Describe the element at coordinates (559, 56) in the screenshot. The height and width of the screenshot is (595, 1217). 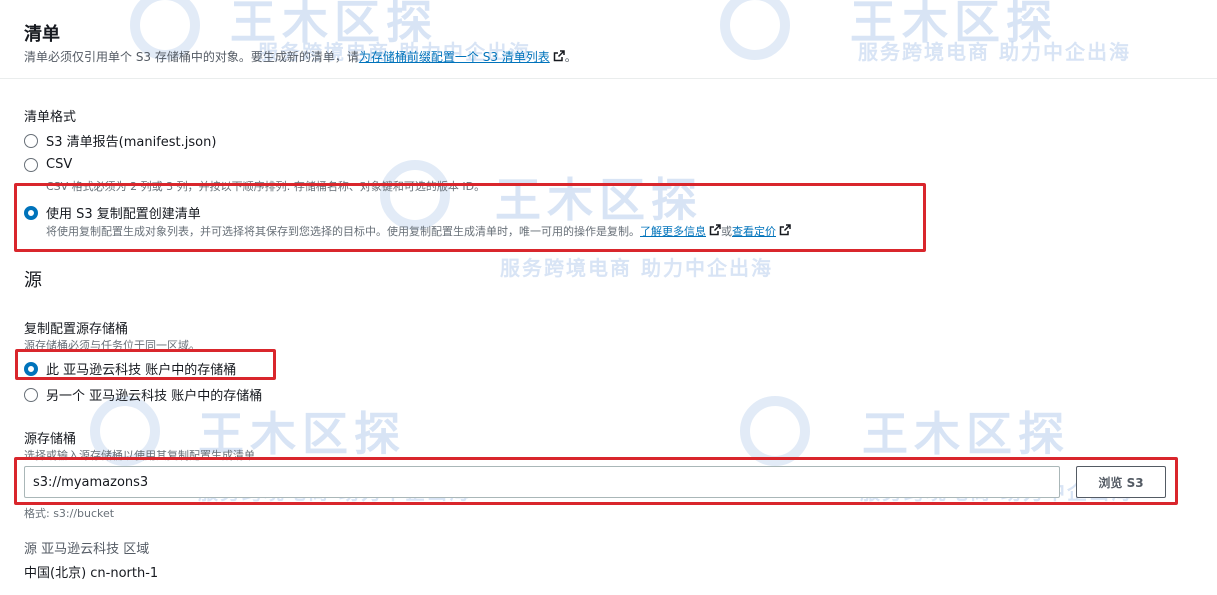
I see `external-link-icon` at that location.